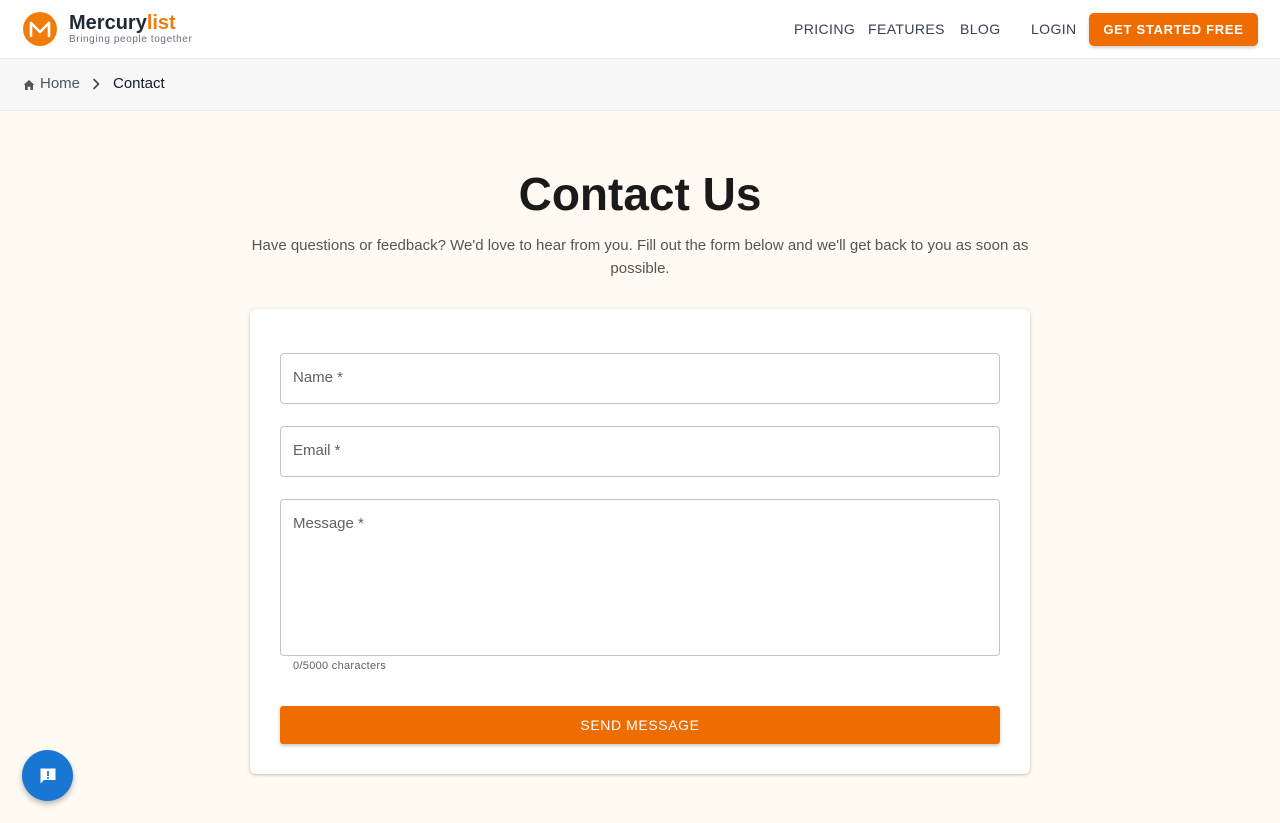 The image size is (1280, 823). What do you see at coordinates (161, 23) in the screenshot?
I see `brand-name-accent: list` at bounding box center [161, 23].